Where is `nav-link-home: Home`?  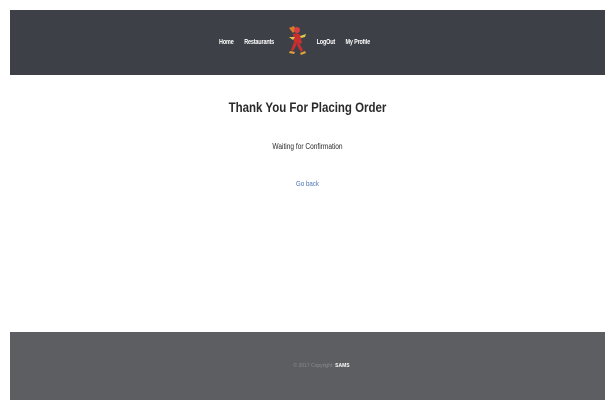
nav-link-home: Home is located at coordinates (227, 42).